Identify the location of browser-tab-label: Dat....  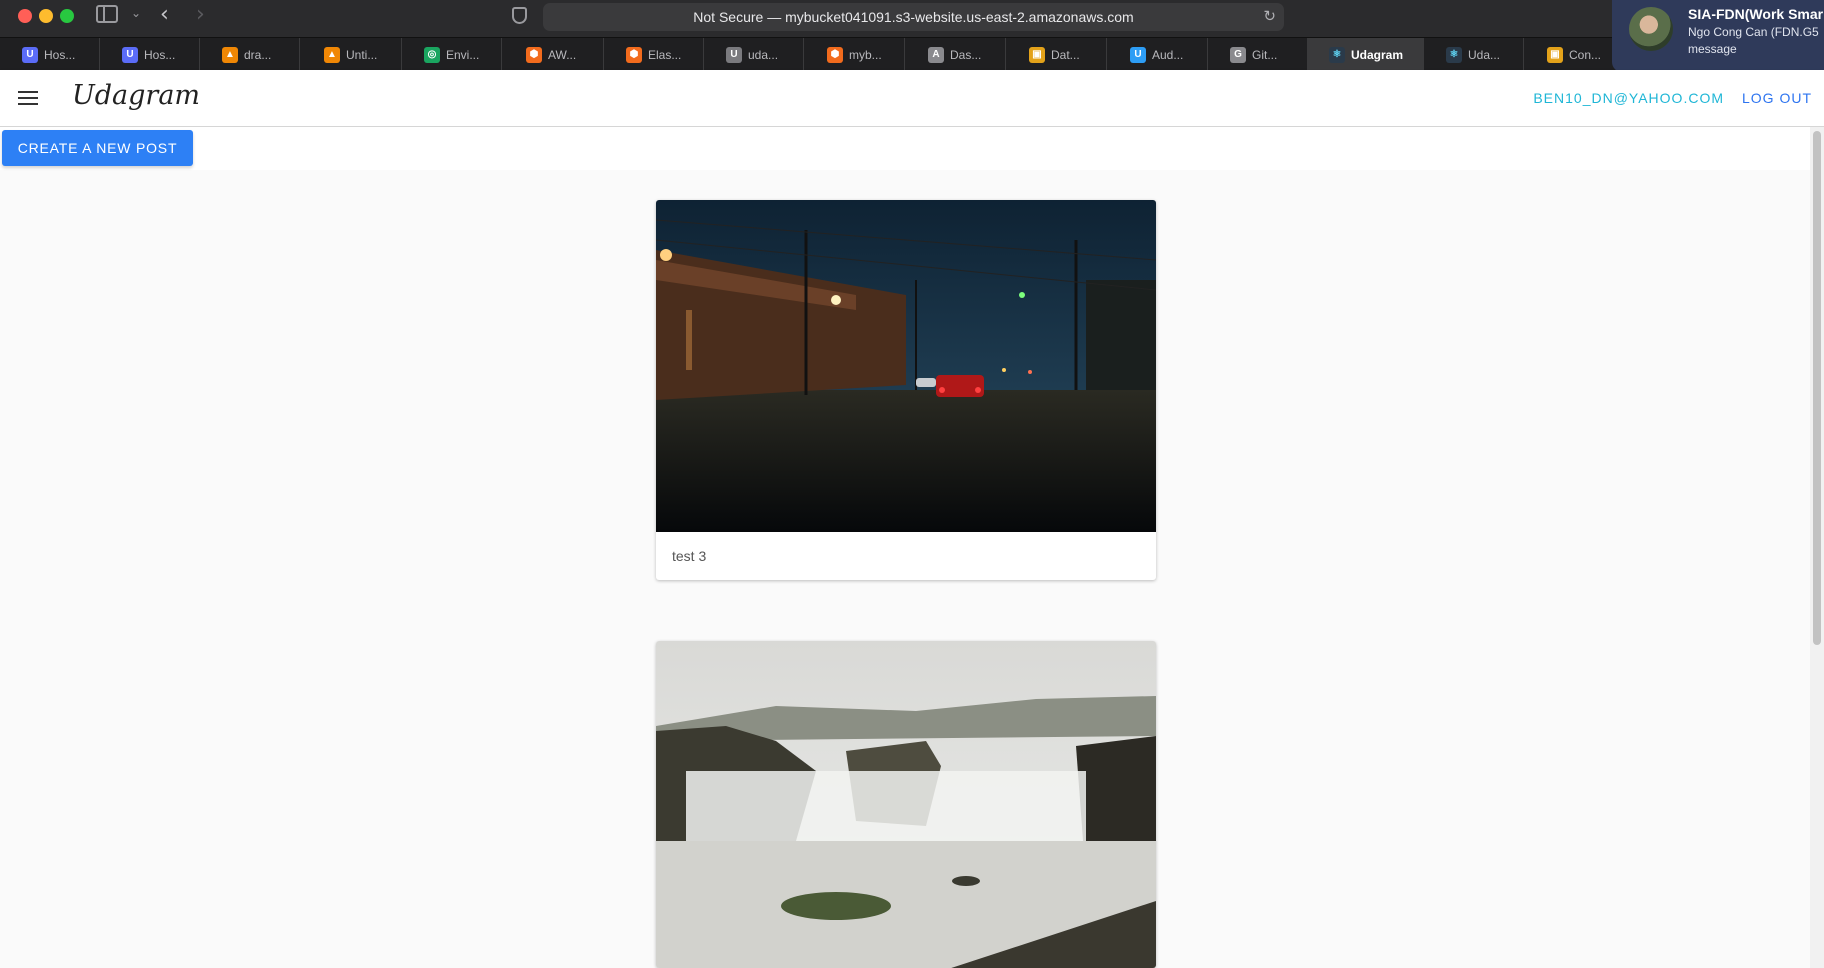
(1065, 54).